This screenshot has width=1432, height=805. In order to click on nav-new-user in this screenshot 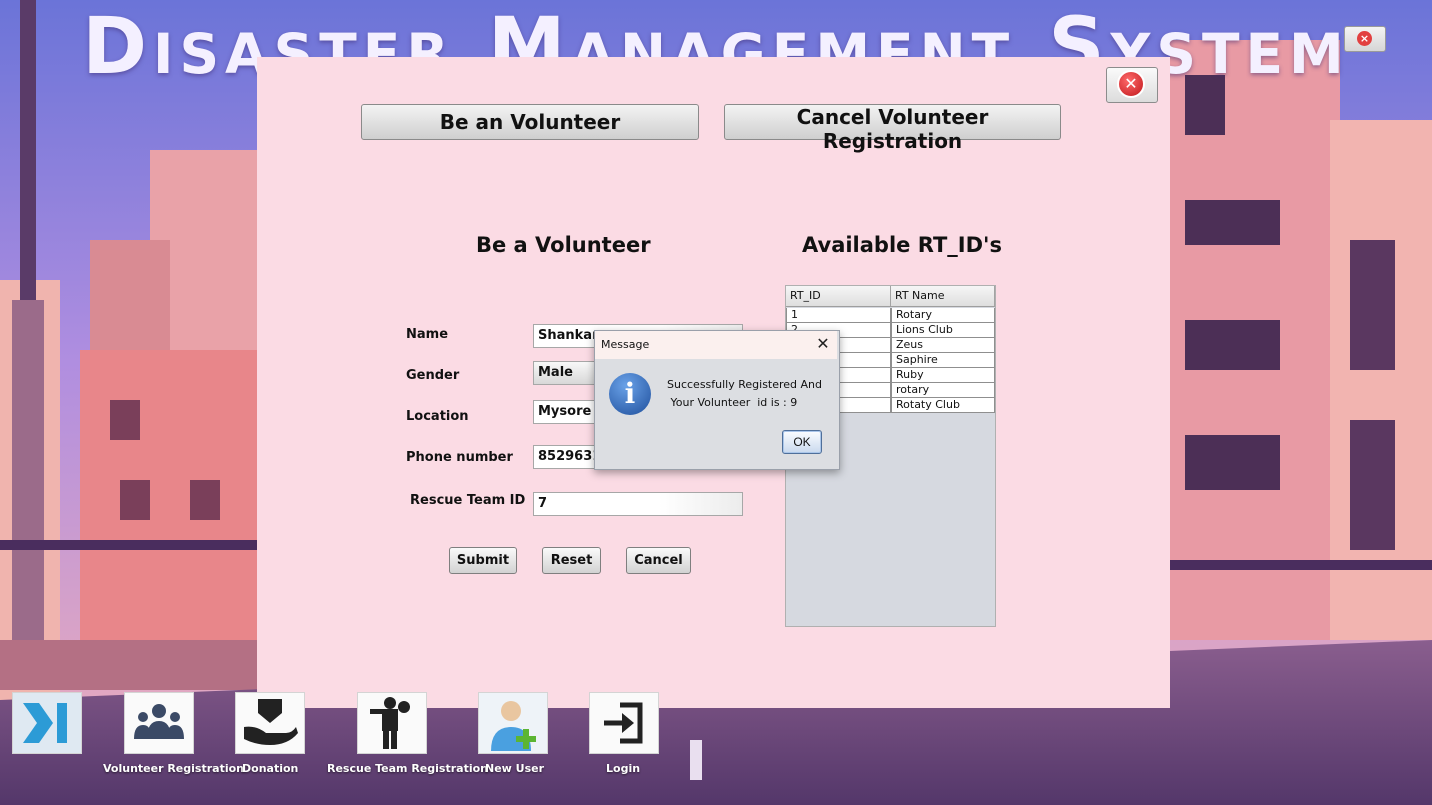, I will do `click(513, 723)`.